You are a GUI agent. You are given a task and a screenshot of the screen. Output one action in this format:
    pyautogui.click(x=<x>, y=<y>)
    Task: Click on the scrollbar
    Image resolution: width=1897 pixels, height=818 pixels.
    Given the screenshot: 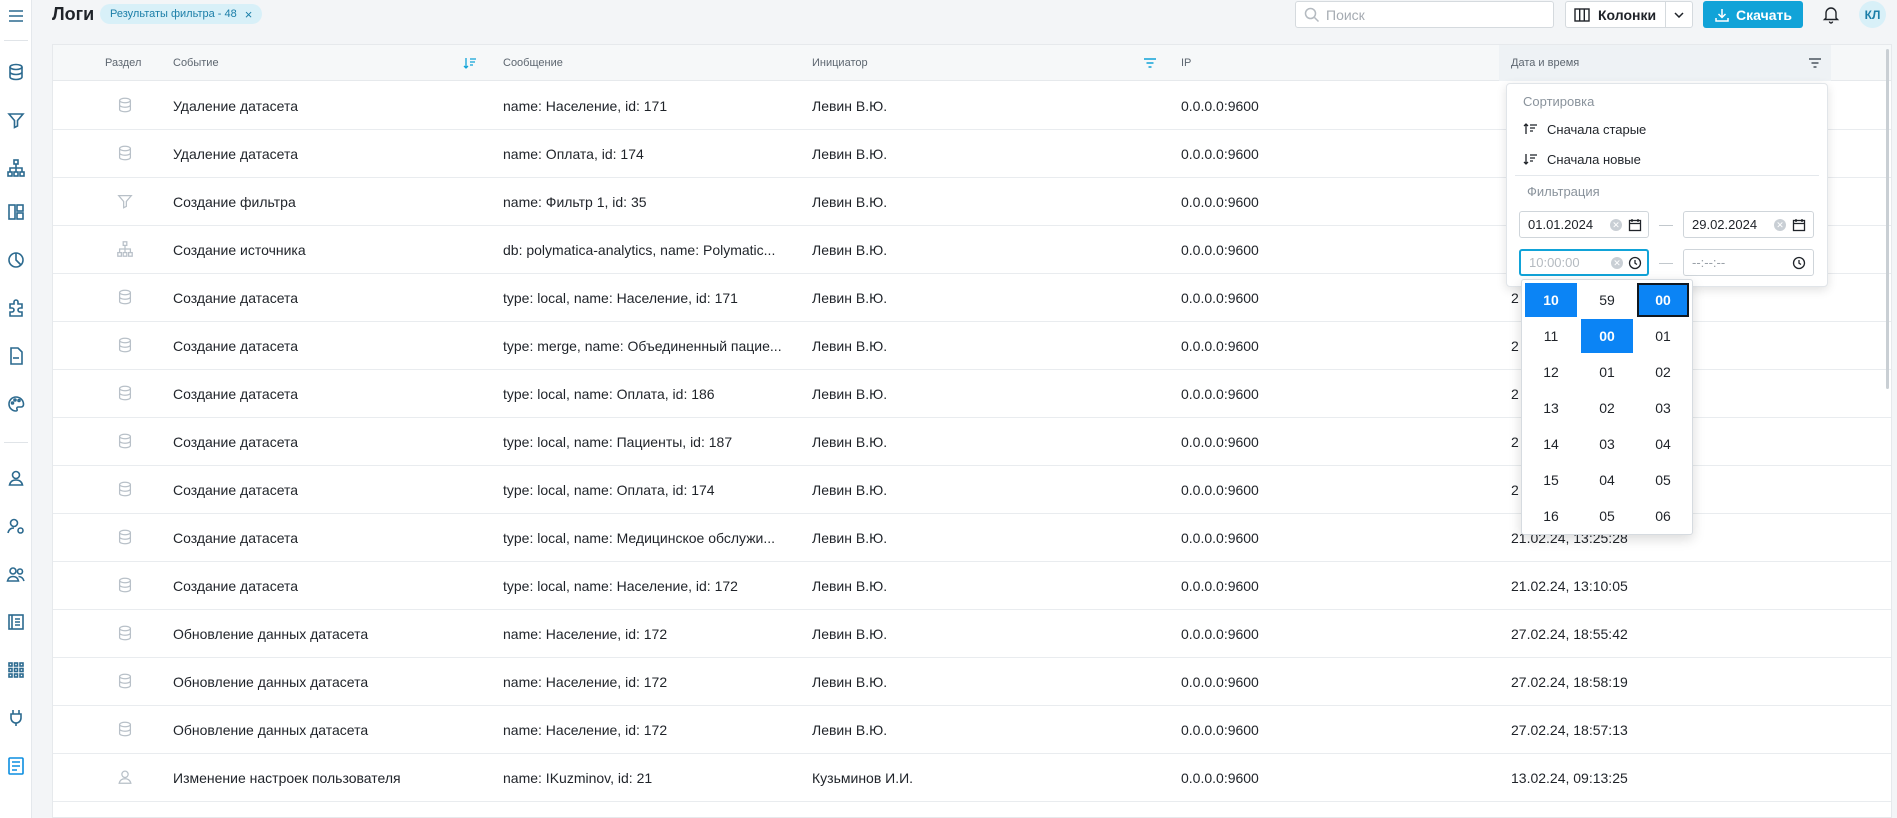 What is the action you would take?
    pyautogui.click(x=1887, y=219)
    